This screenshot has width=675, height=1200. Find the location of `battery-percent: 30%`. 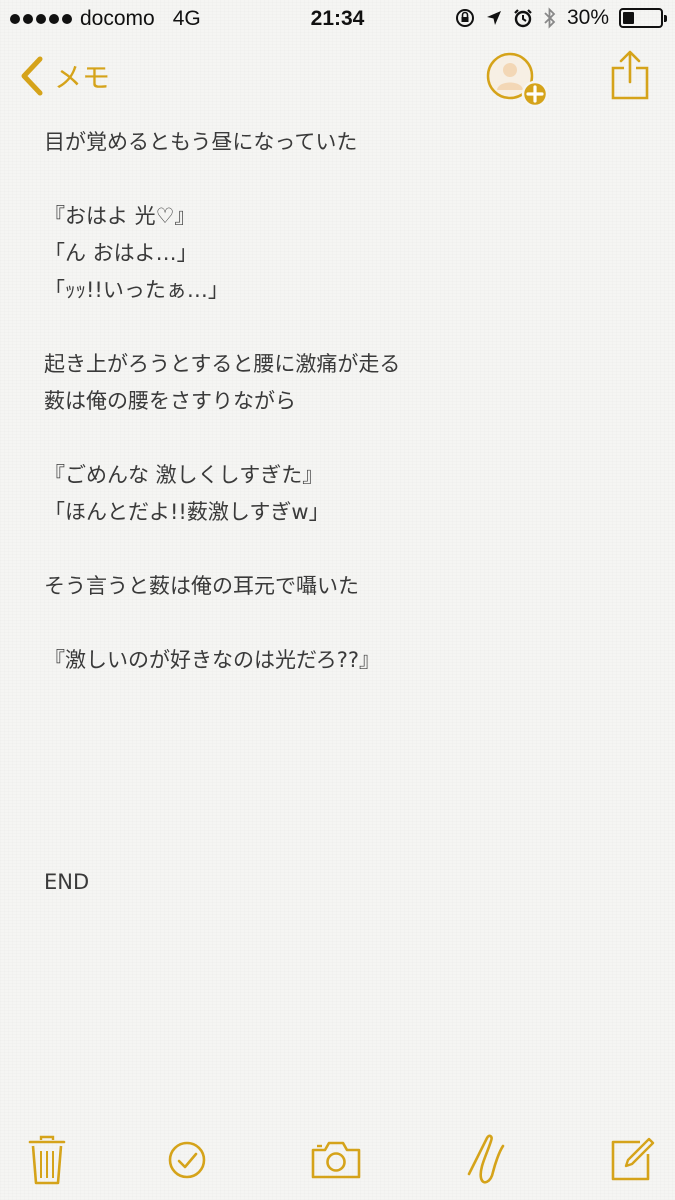

battery-percent: 30% is located at coordinates (587, 17).